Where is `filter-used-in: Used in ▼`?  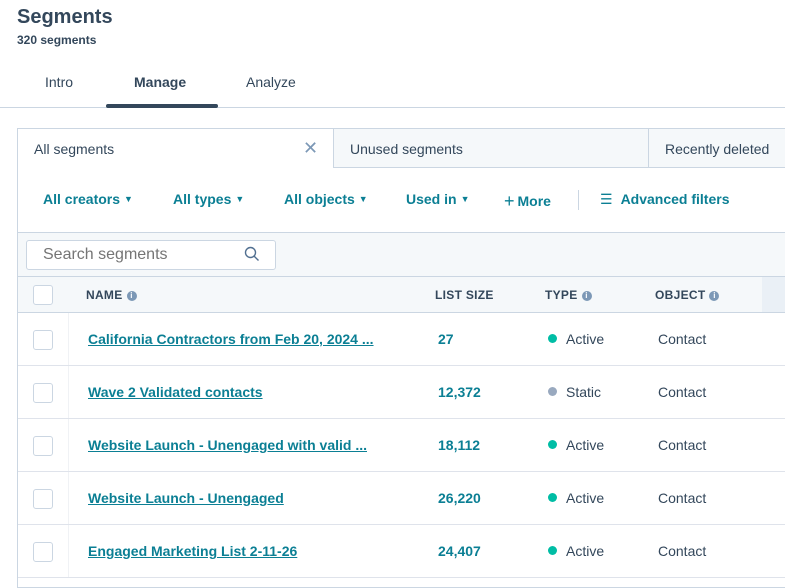
filter-used-in: Used in ▼ is located at coordinates (438, 199).